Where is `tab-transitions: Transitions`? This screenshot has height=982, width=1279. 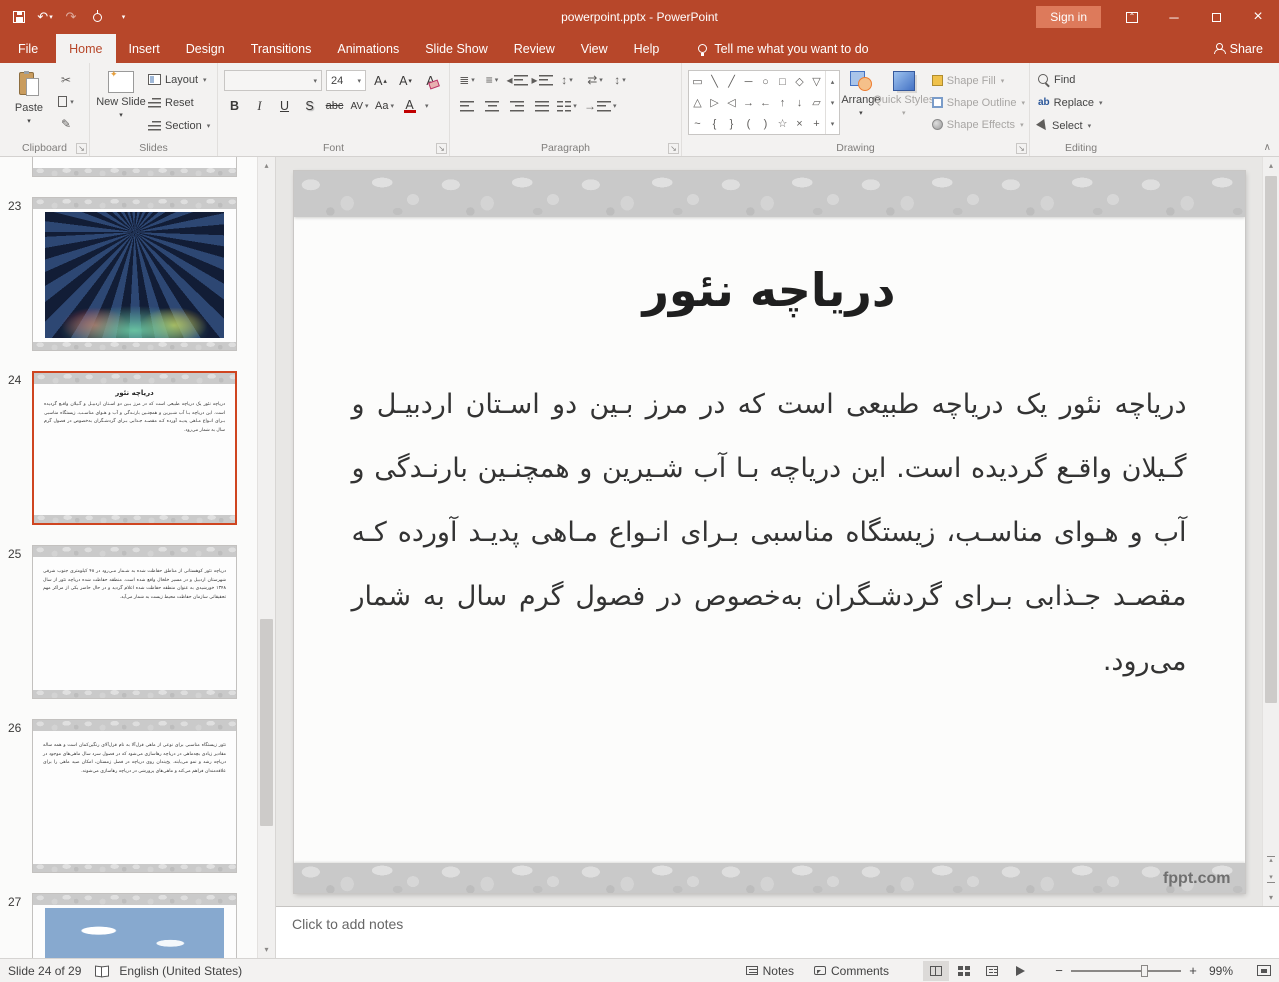
tab-transitions: Transitions is located at coordinates (281, 48).